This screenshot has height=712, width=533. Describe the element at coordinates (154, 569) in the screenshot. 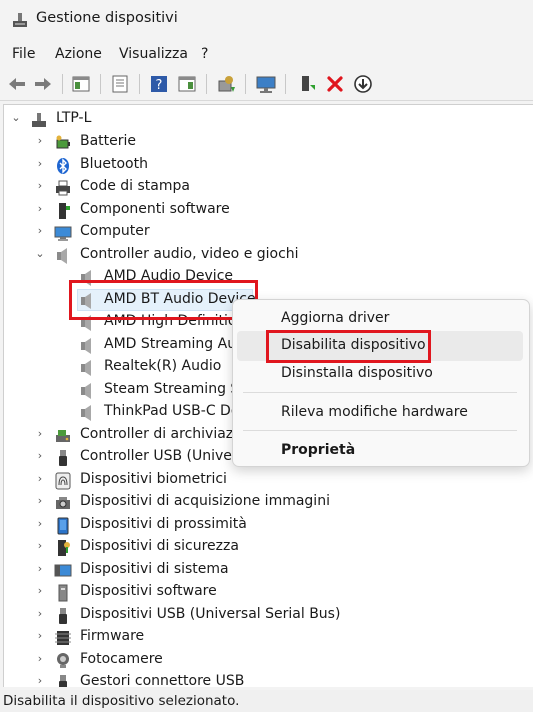

I see `tree-category-label: Dispositivi di sistema` at that location.